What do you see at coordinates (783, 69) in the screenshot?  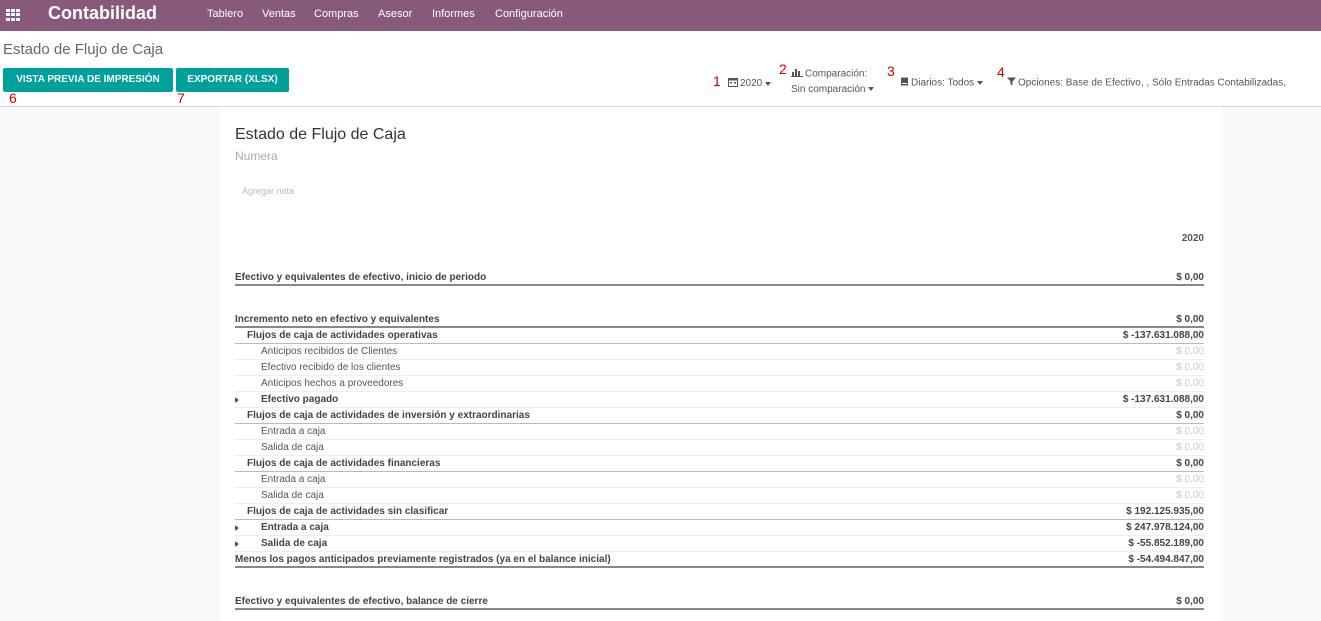 I see `callout-2: 2` at bounding box center [783, 69].